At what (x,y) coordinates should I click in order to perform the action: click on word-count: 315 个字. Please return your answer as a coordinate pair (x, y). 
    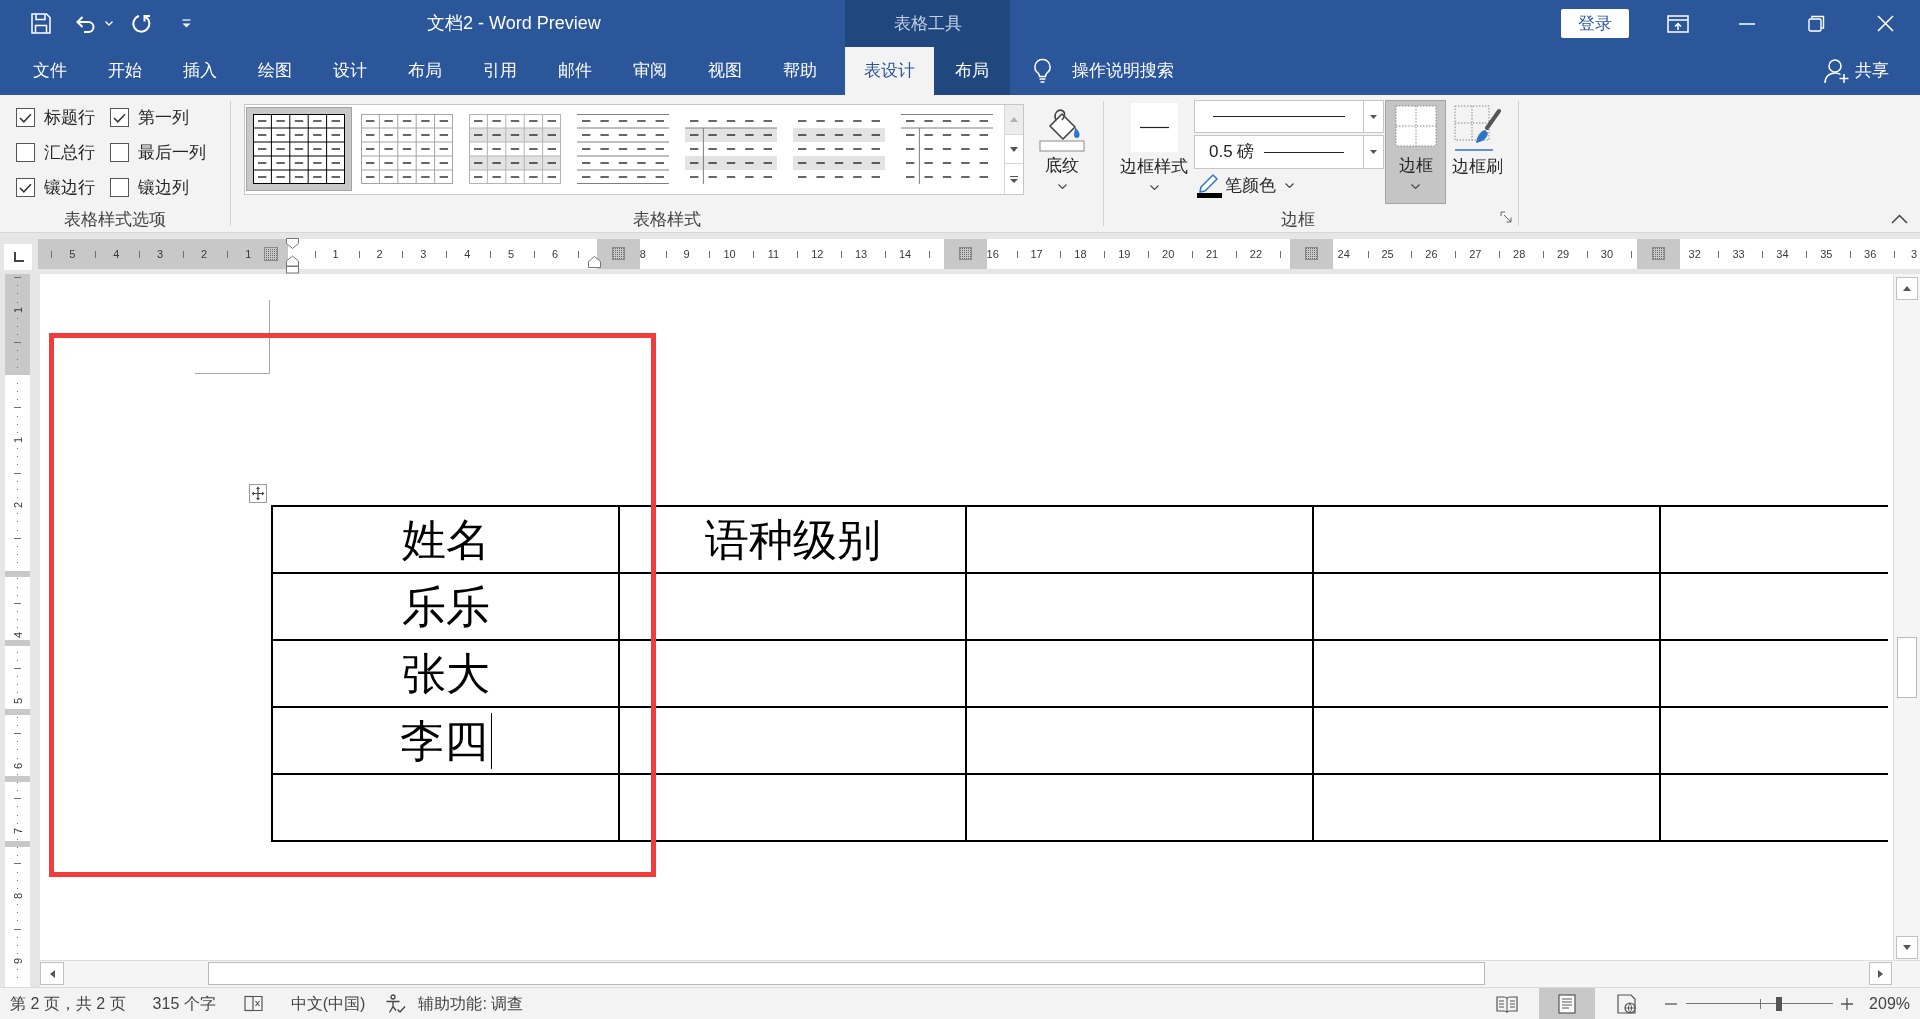
    Looking at the image, I should click on (184, 1003).